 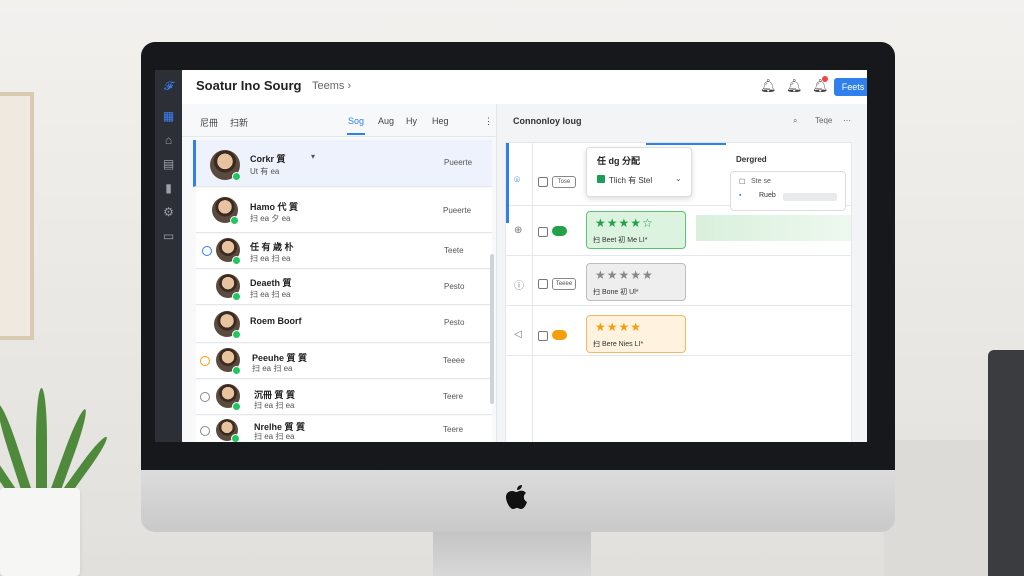 I want to click on monitor-stand, so click(x=512, y=554).